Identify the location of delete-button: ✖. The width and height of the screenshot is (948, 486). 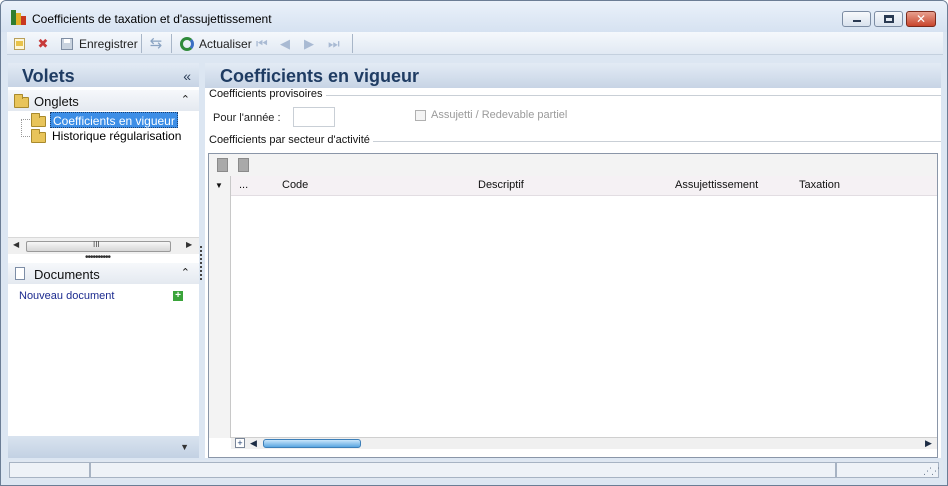
(43, 43).